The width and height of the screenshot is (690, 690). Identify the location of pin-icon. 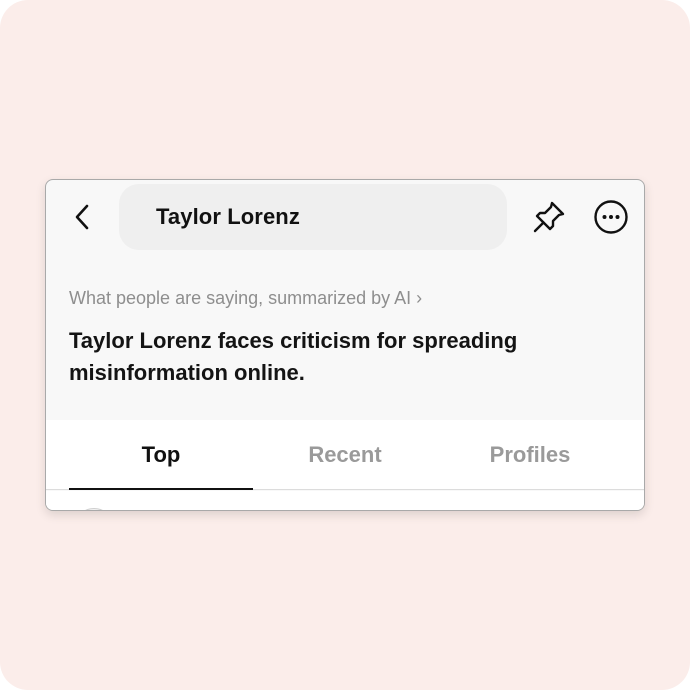
(549, 217).